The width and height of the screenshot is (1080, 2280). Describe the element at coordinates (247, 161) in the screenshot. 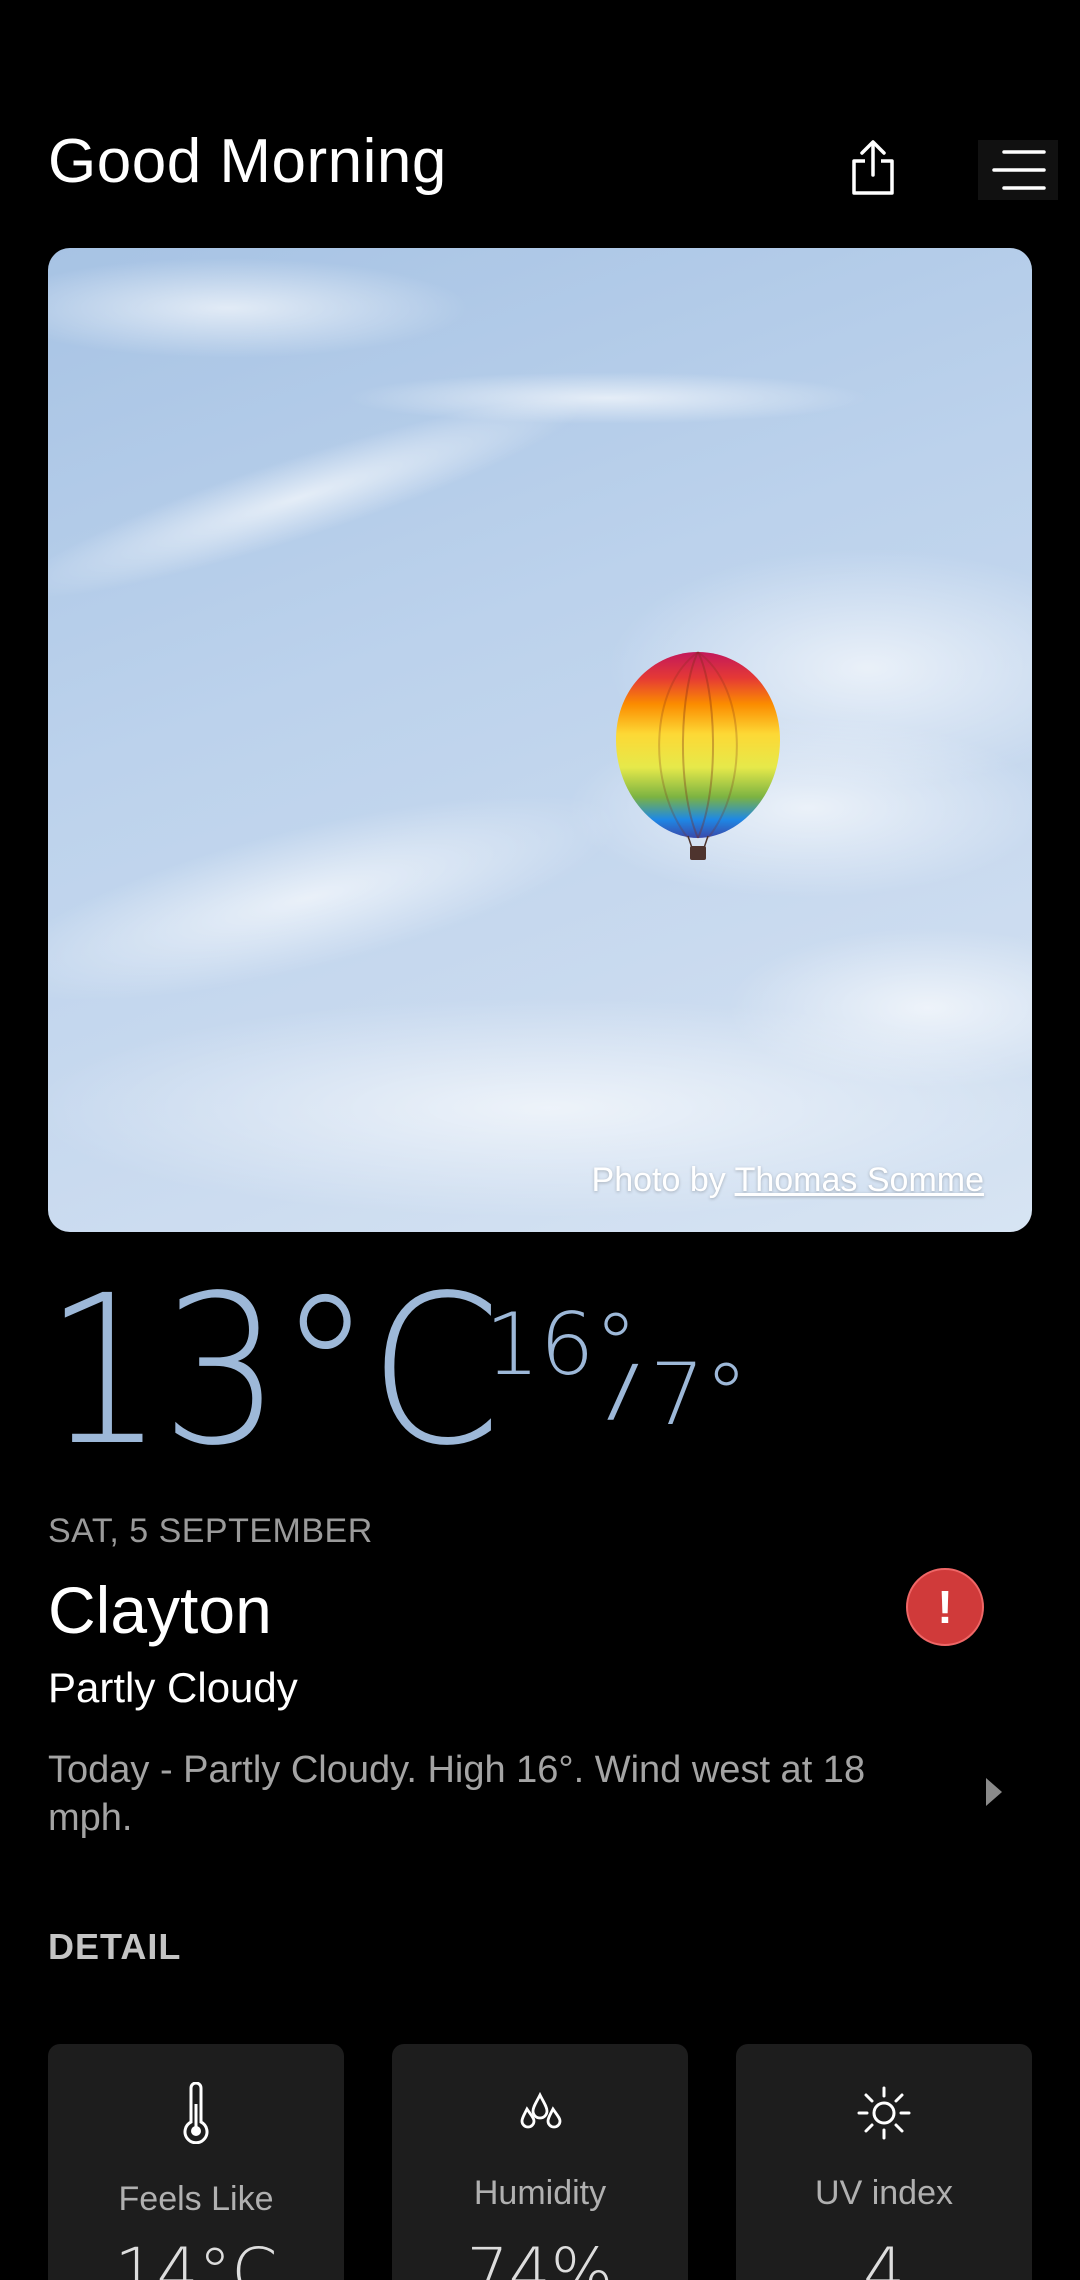

I see `greeting-title: Good Morning` at that location.